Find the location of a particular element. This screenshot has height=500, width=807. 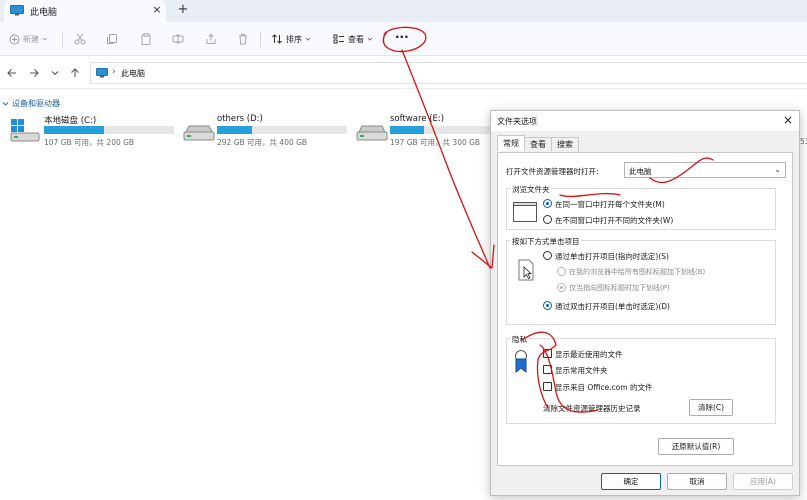

view-button: 查看 is located at coordinates (353, 39).